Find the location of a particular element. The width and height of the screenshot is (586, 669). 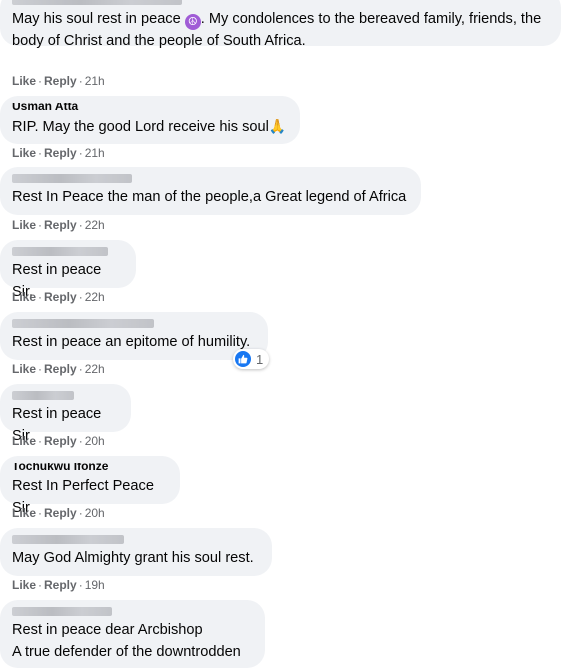

comment-author: Tochukwu Ifonze is located at coordinates (90, 467).